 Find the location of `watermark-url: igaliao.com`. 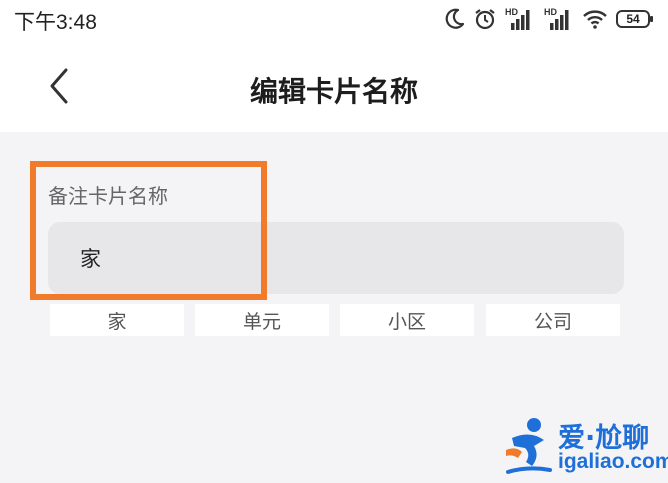

watermark-url: igaliao.com is located at coordinates (613, 461).